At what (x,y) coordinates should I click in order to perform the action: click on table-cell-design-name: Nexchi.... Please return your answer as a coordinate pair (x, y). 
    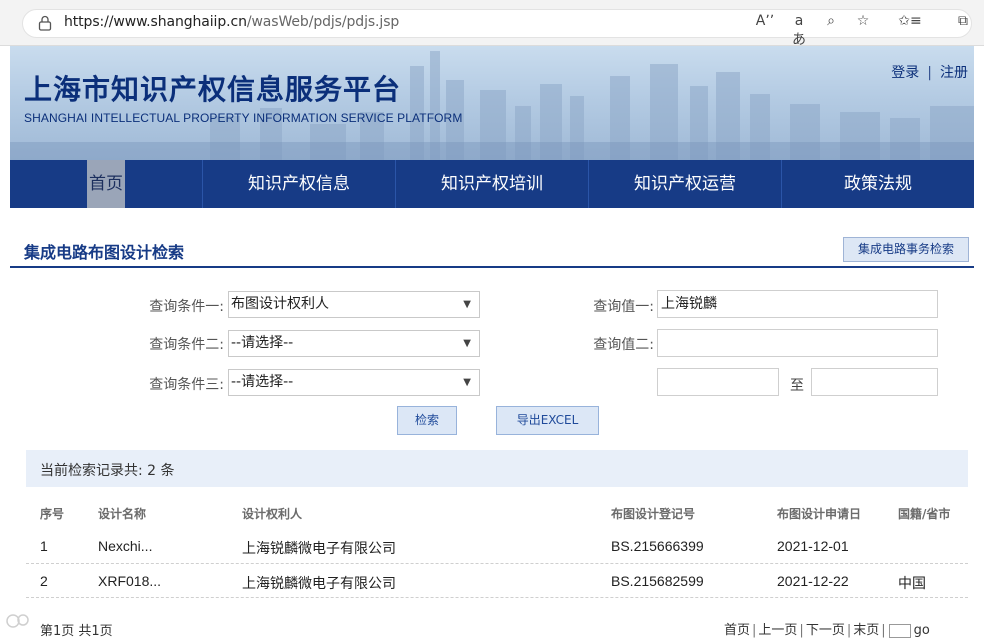
    Looking at the image, I should click on (125, 546).